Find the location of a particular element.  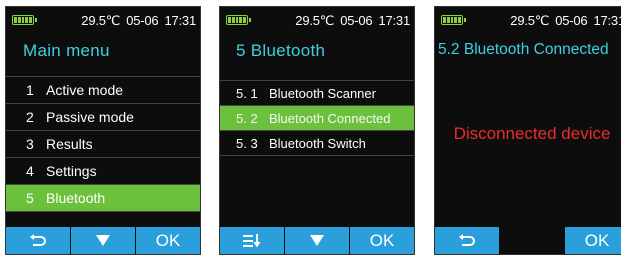

list-sort-button is located at coordinates (252, 240).